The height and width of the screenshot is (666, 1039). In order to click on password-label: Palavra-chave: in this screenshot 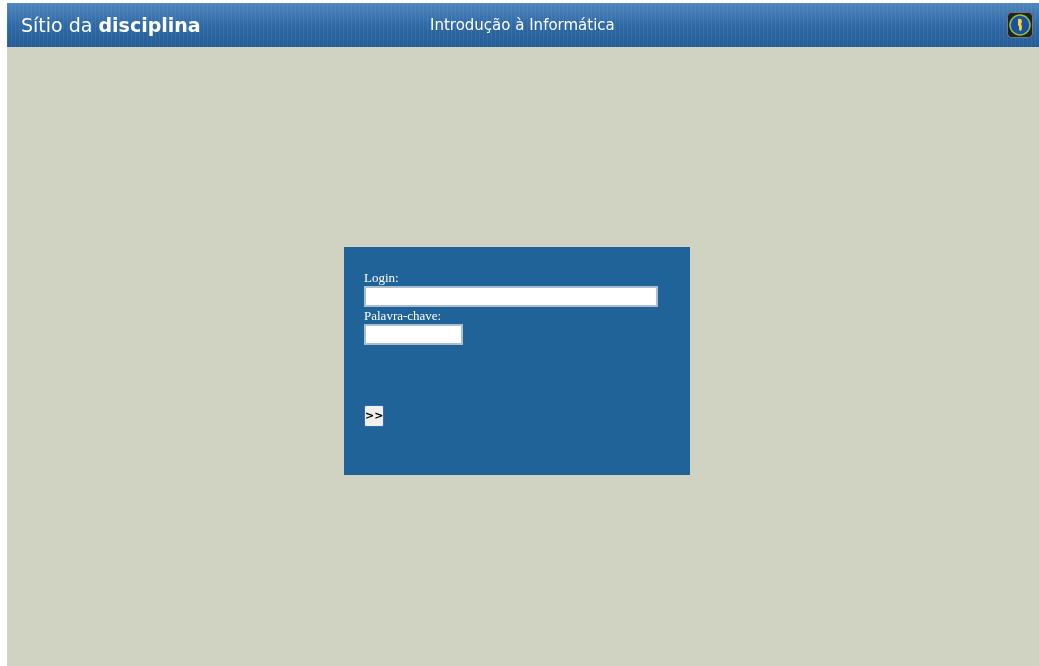, I will do `click(403, 315)`.